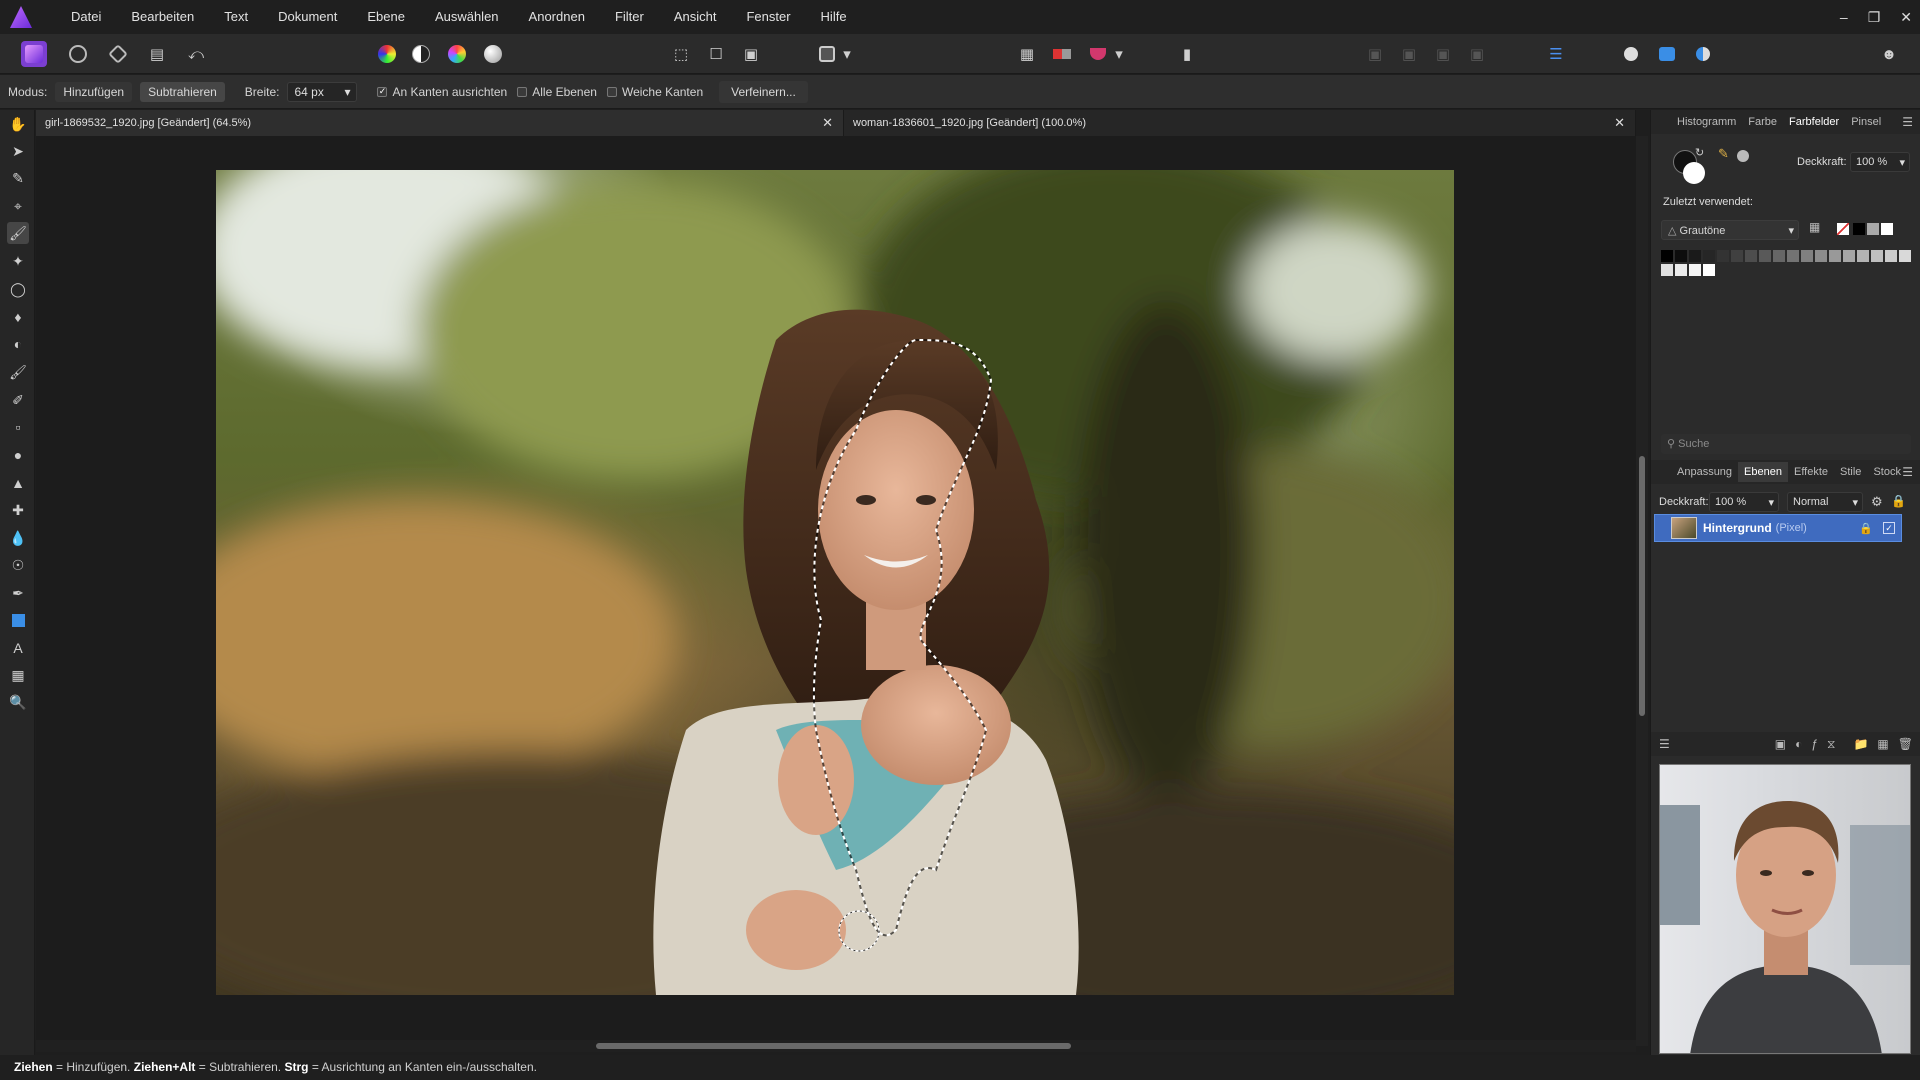 The width and height of the screenshot is (1920, 1080). I want to click on menu-text: Text, so click(236, 17).